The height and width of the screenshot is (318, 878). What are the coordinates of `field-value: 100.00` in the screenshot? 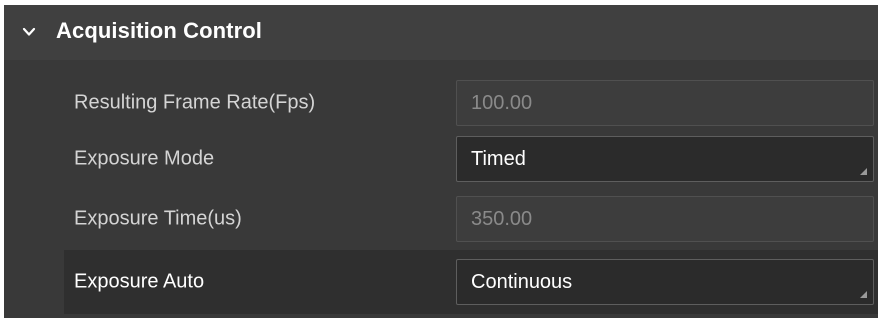 It's located at (502, 102).